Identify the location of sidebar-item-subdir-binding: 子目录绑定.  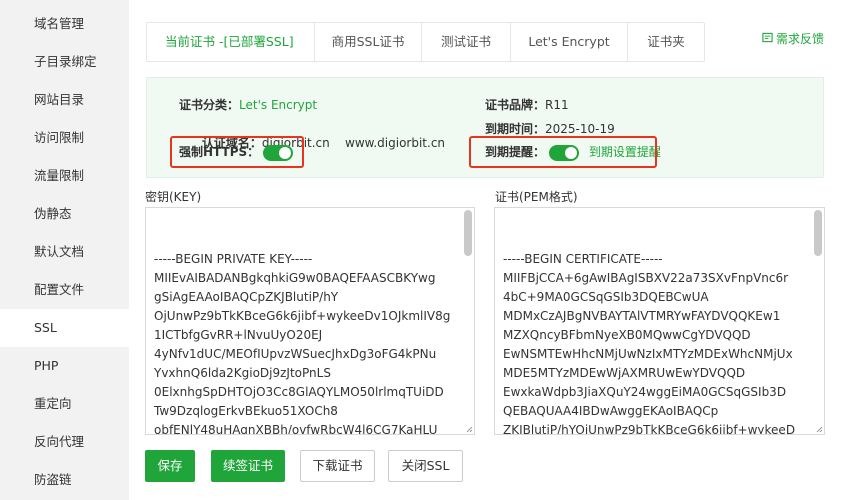
(64, 62).